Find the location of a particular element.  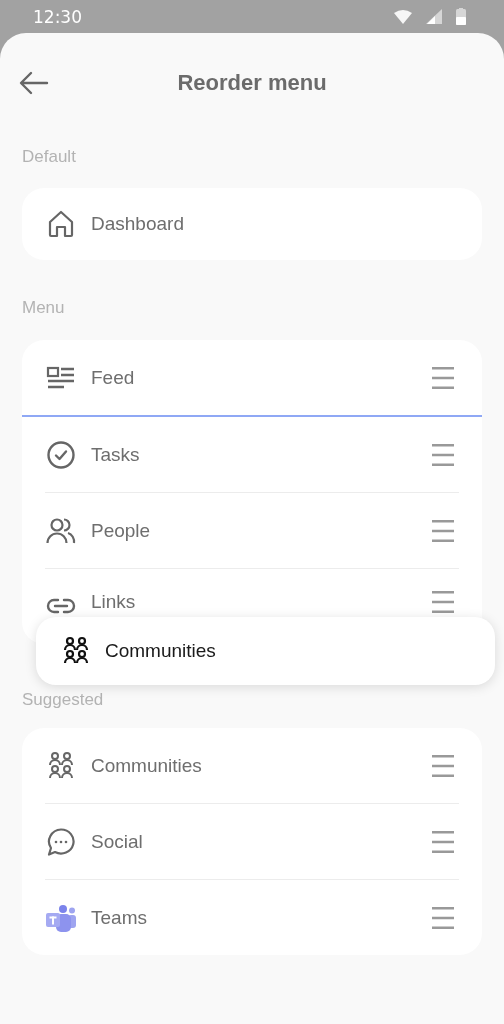

menu-item: People is located at coordinates (252, 530).